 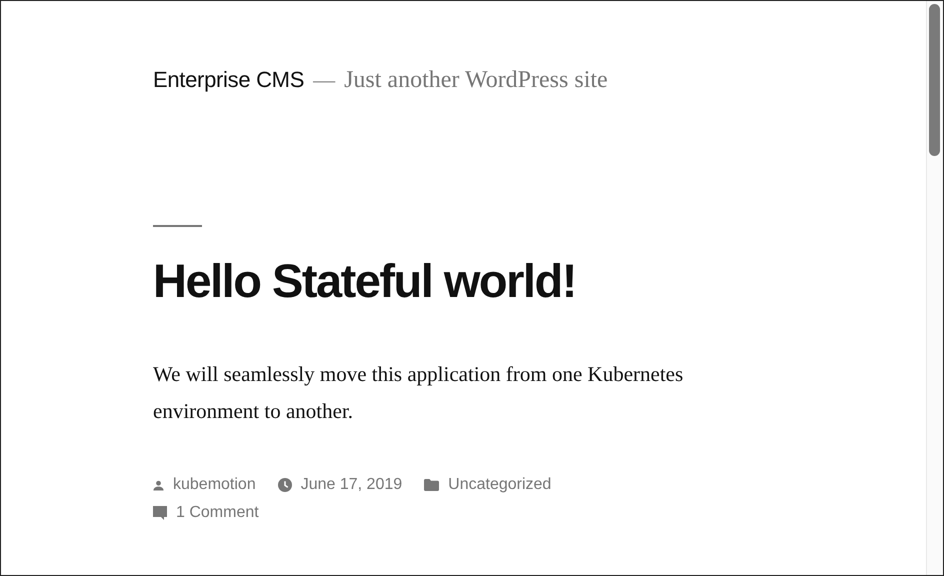 I want to click on post-title: Hello Stateful world!, so click(x=365, y=281).